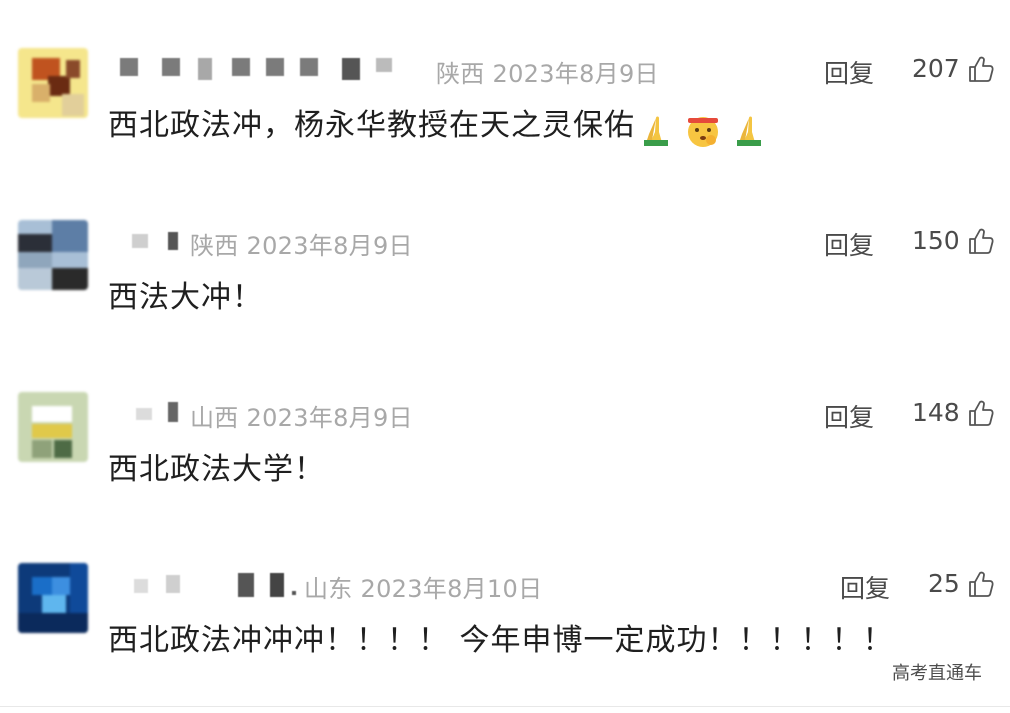 This screenshot has width=1010, height=713. I want to click on comment-meta: 山西 2023年8月9日 回复 148, so click(559, 412).